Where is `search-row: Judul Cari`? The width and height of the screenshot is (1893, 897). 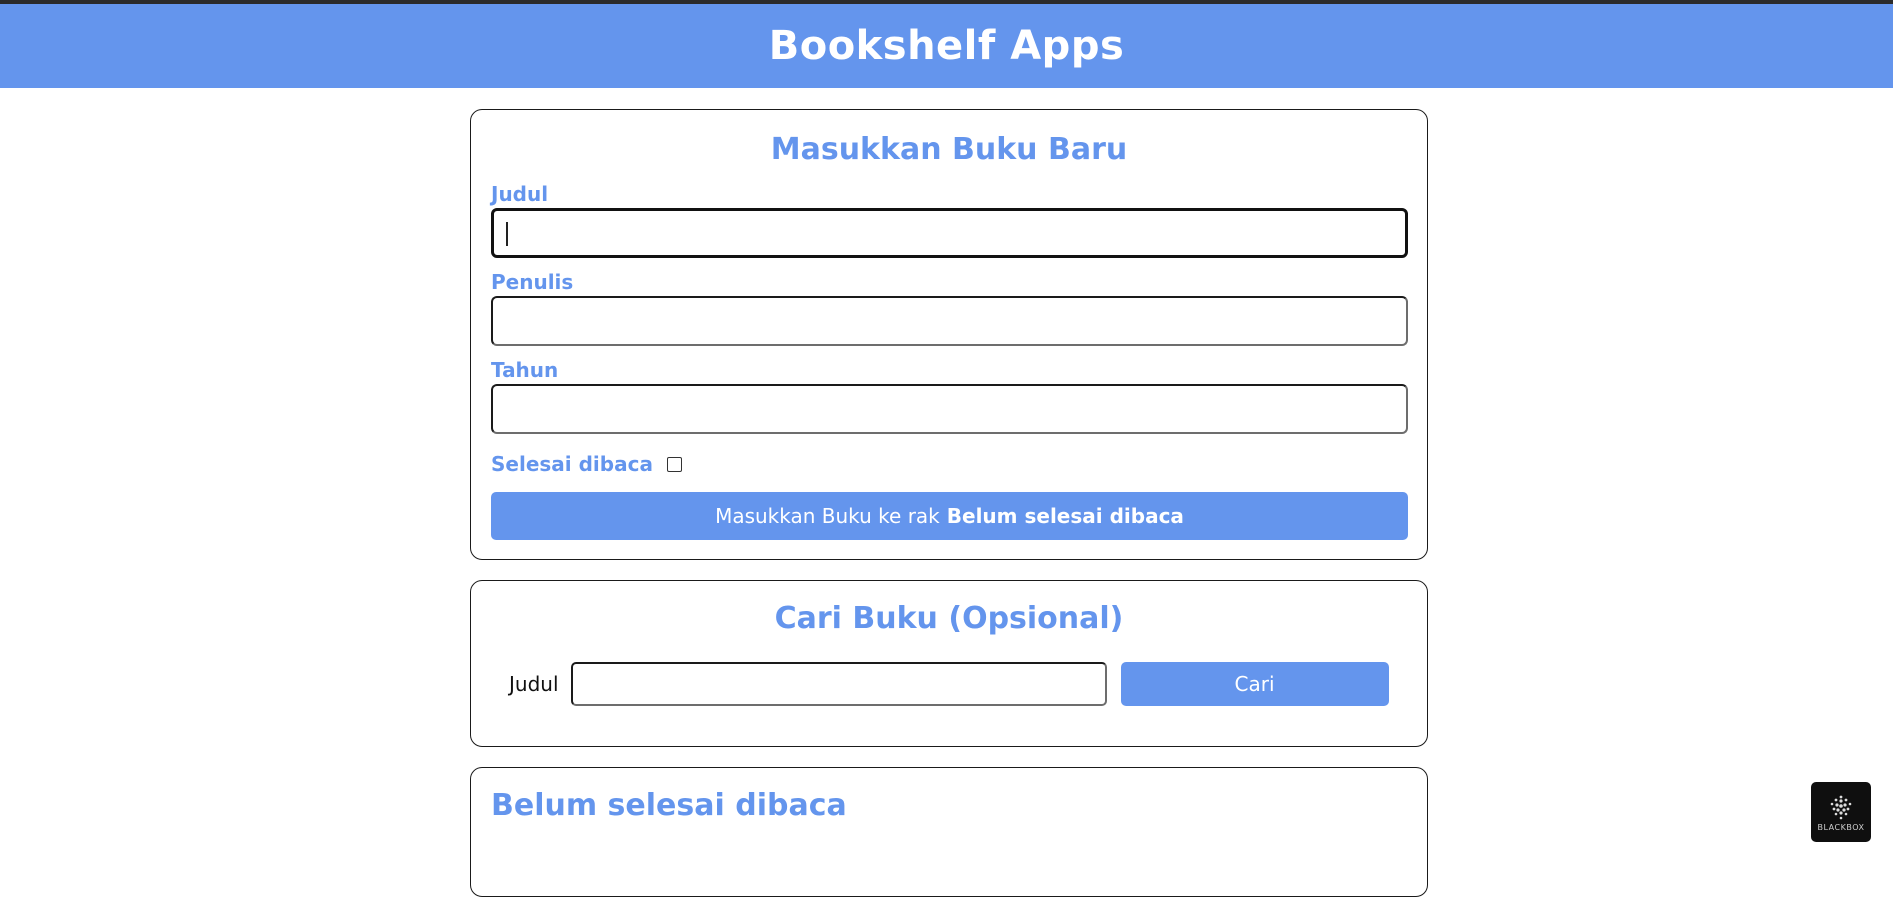
search-row: Judul Cari is located at coordinates (949, 684).